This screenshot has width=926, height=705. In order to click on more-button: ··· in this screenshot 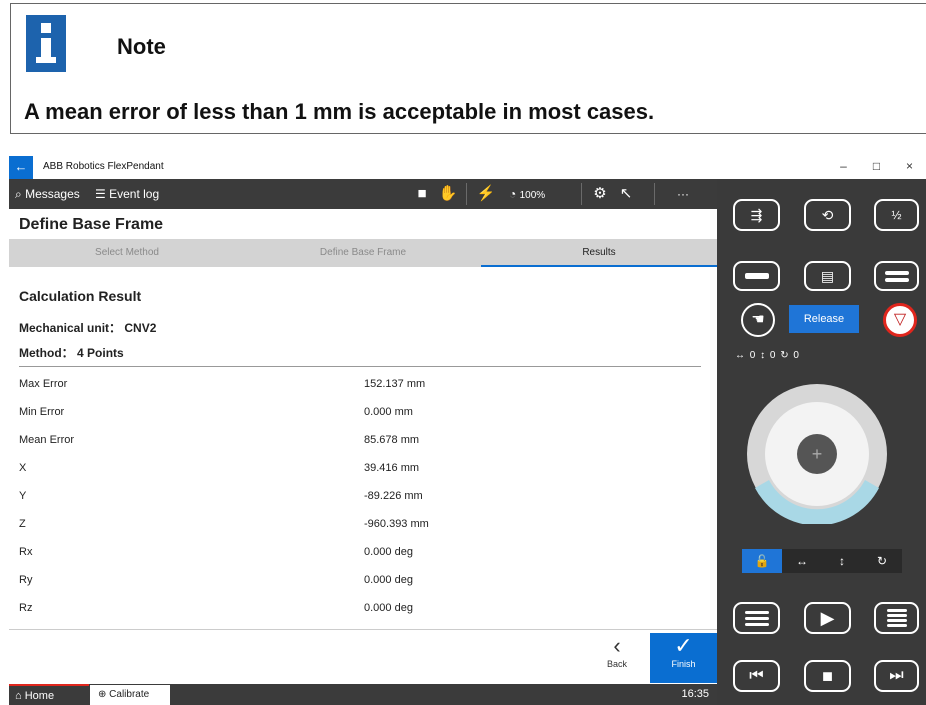, I will do `click(683, 194)`.